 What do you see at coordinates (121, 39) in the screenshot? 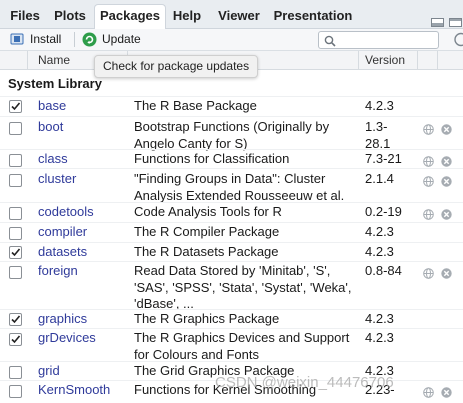
I see `update-label: Update` at bounding box center [121, 39].